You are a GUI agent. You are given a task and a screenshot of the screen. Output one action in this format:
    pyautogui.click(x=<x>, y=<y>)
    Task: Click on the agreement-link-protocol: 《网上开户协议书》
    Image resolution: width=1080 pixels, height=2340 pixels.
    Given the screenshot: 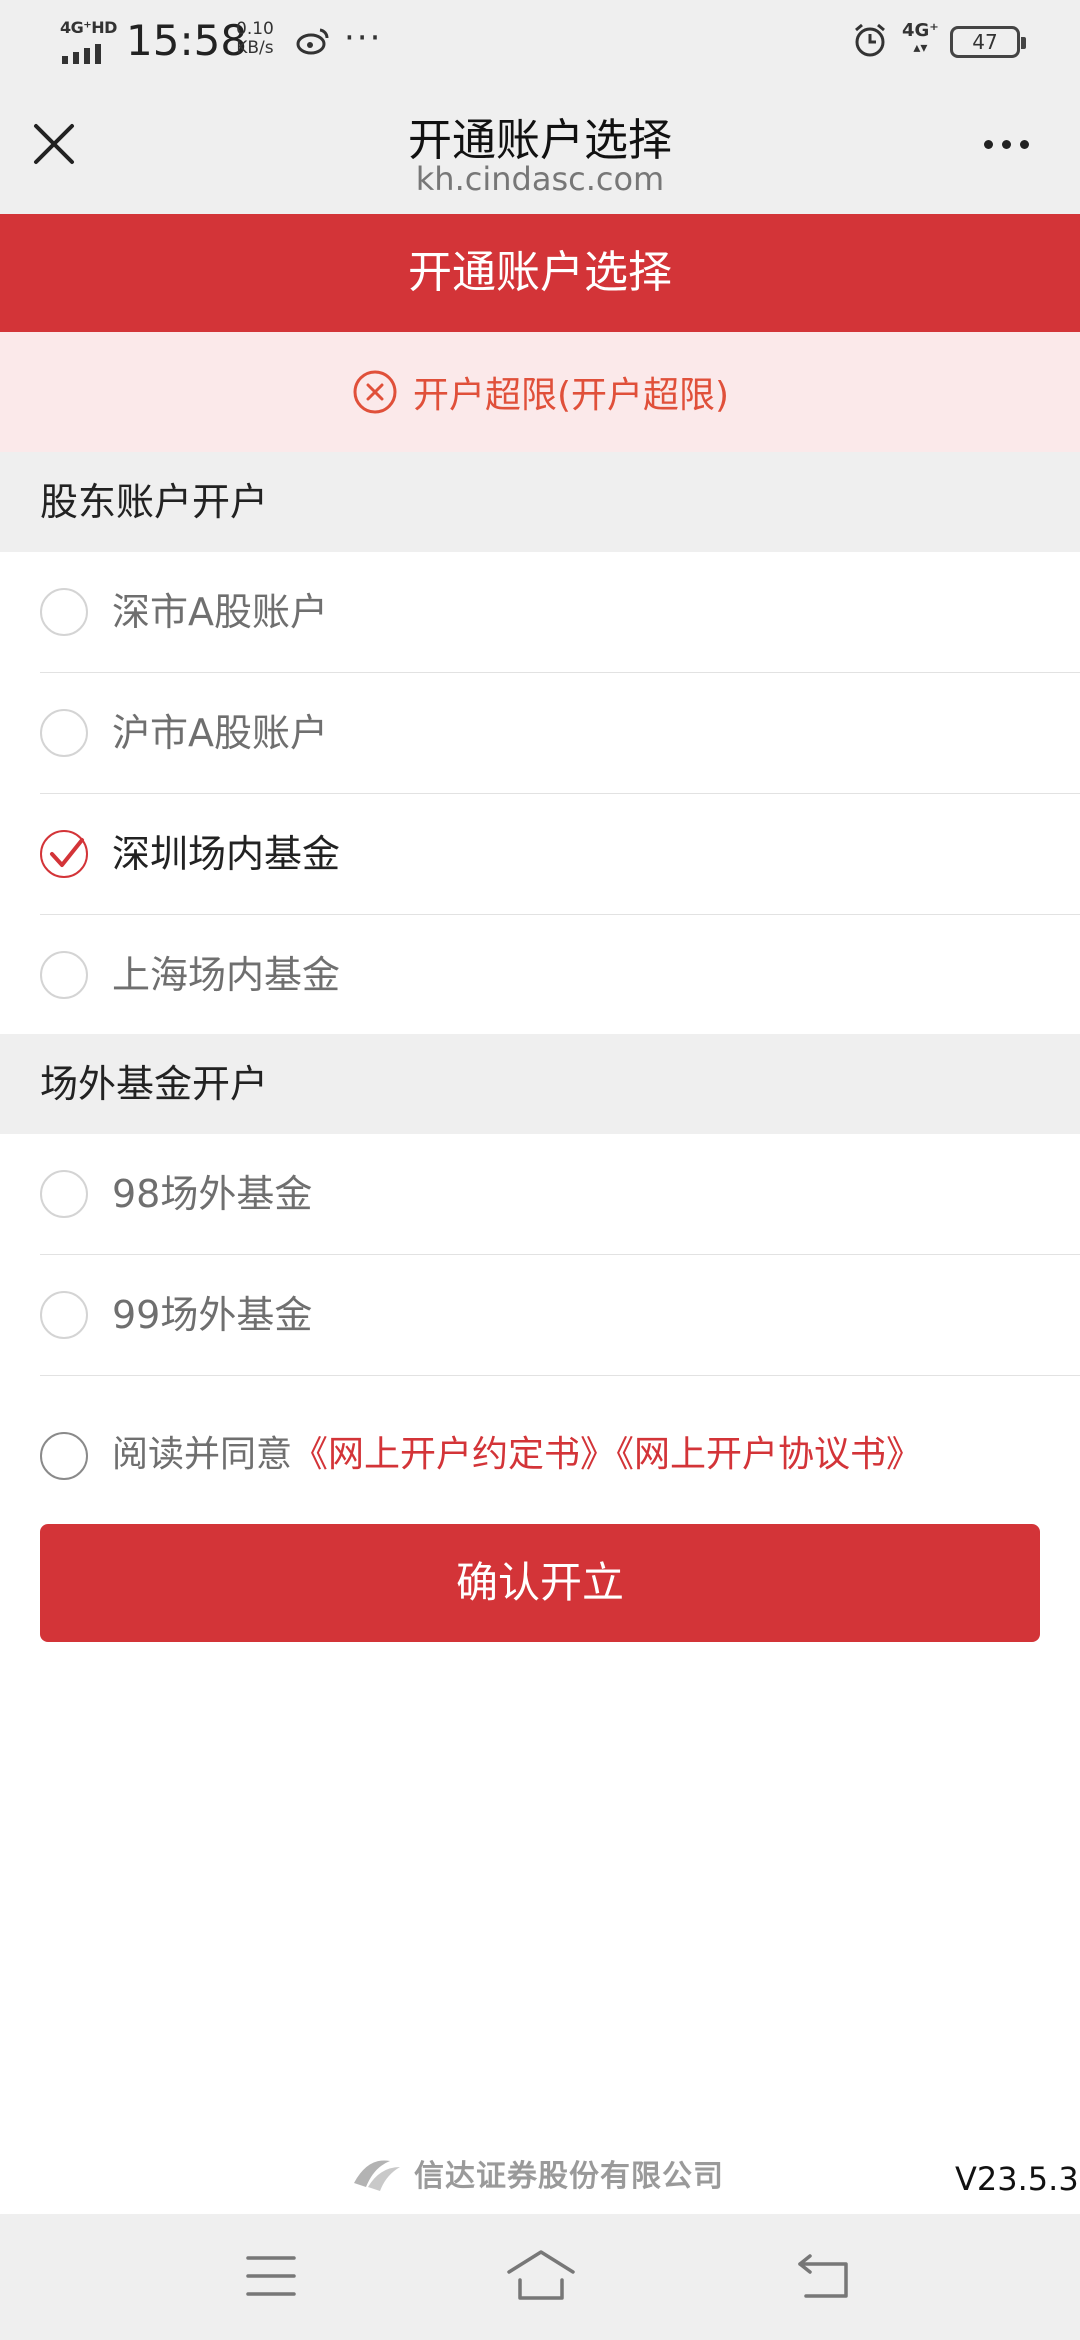 What is the action you would take?
    pyautogui.click(x=769, y=1454)
    